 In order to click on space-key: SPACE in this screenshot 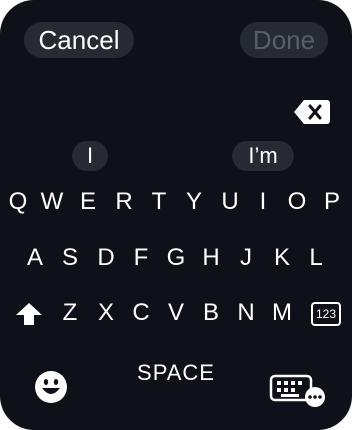, I will do `click(176, 373)`.